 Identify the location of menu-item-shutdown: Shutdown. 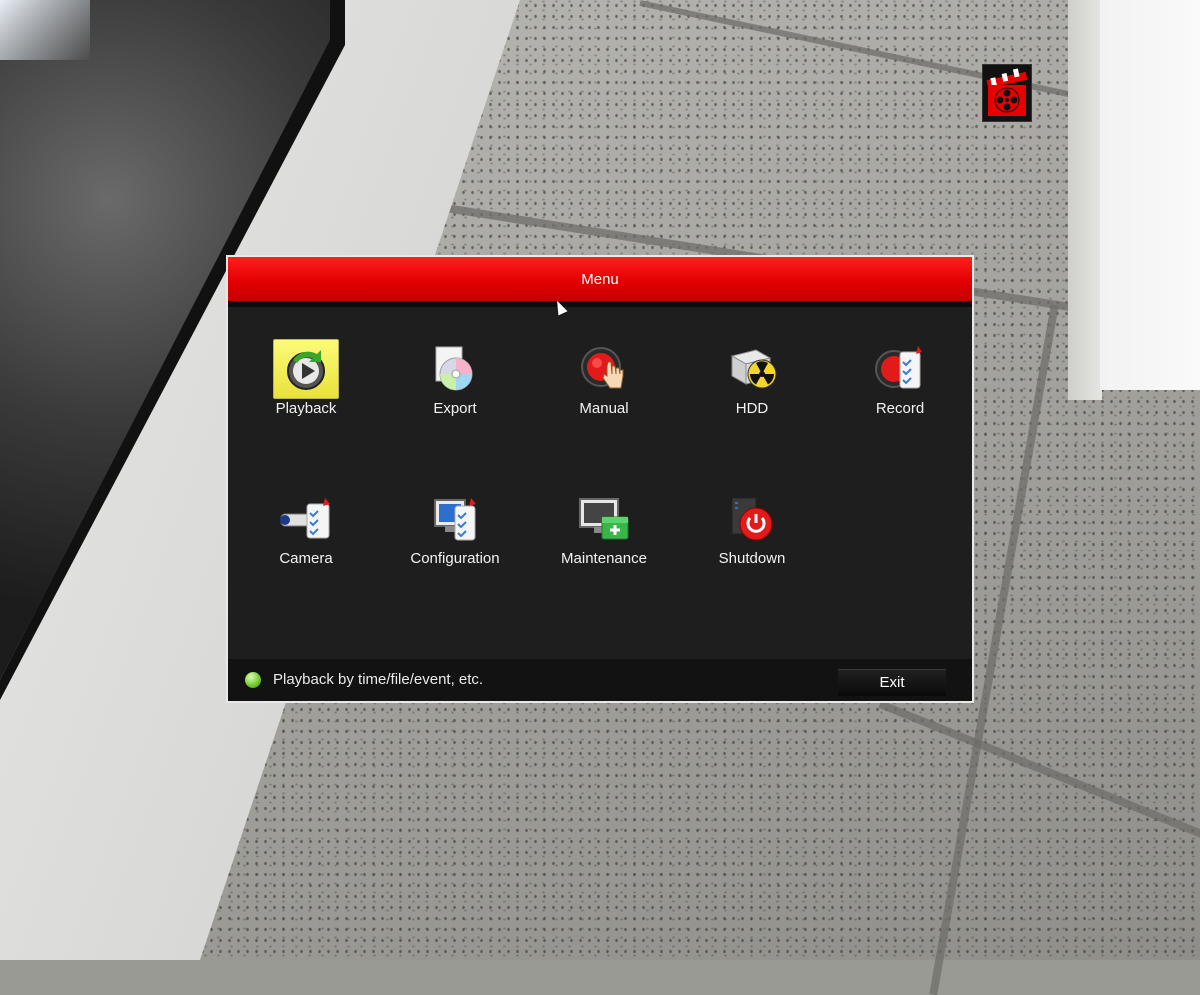
(752, 514).